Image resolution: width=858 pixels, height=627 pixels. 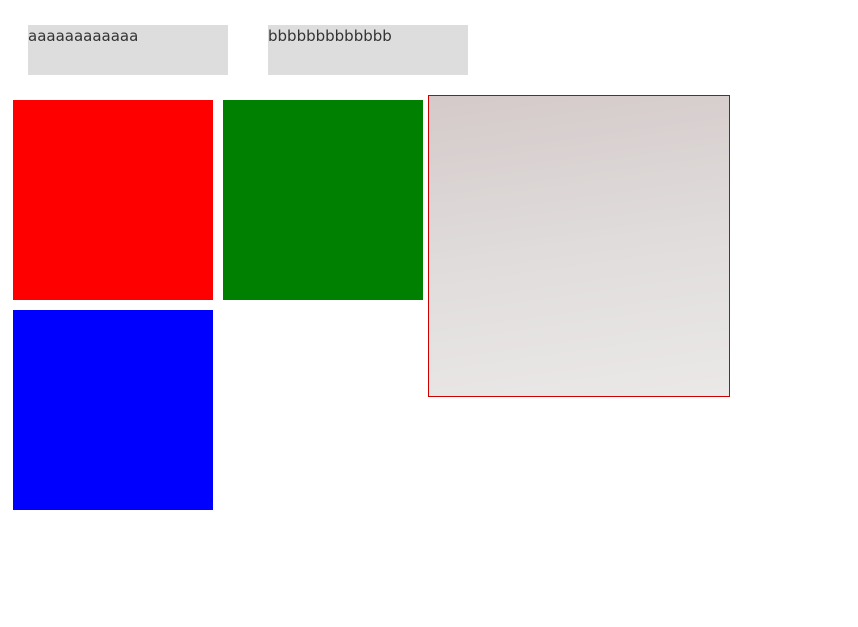 What do you see at coordinates (113, 410) in the screenshot?
I see `blue-tile` at bounding box center [113, 410].